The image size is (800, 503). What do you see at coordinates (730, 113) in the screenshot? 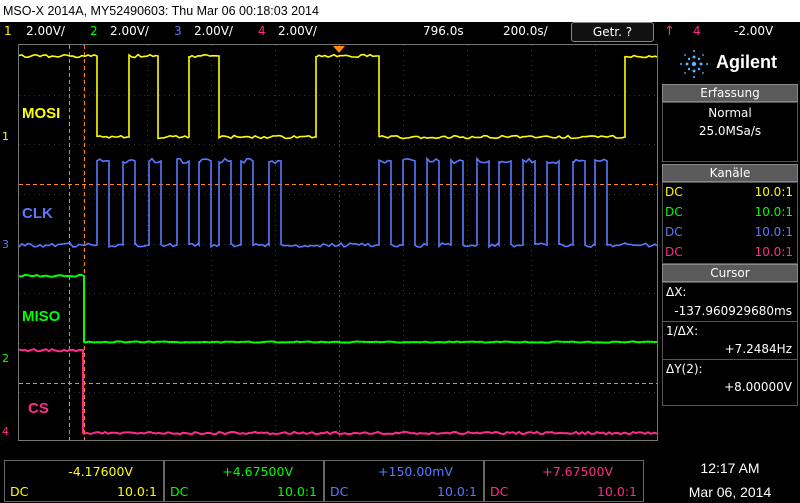
I see `acquisition-mode: Normal` at bounding box center [730, 113].